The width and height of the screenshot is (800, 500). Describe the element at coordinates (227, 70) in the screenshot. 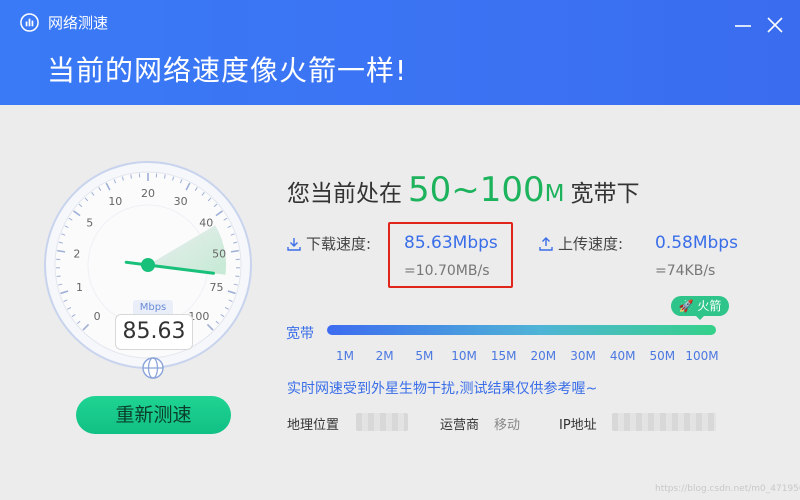

I see `headline: 当前的网络速度像火箭一样!` at that location.